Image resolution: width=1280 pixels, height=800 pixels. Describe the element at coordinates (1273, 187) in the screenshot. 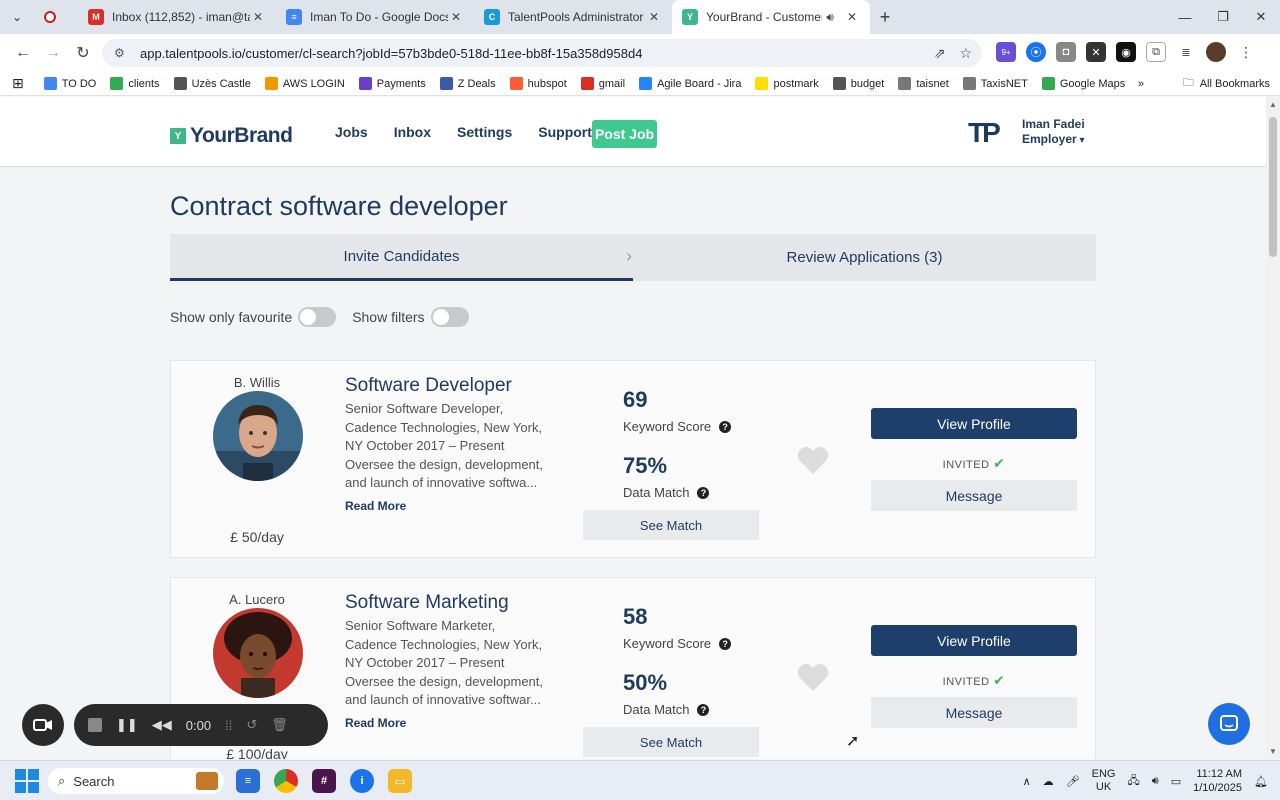

I see `scrollbar-thumb` at that location.